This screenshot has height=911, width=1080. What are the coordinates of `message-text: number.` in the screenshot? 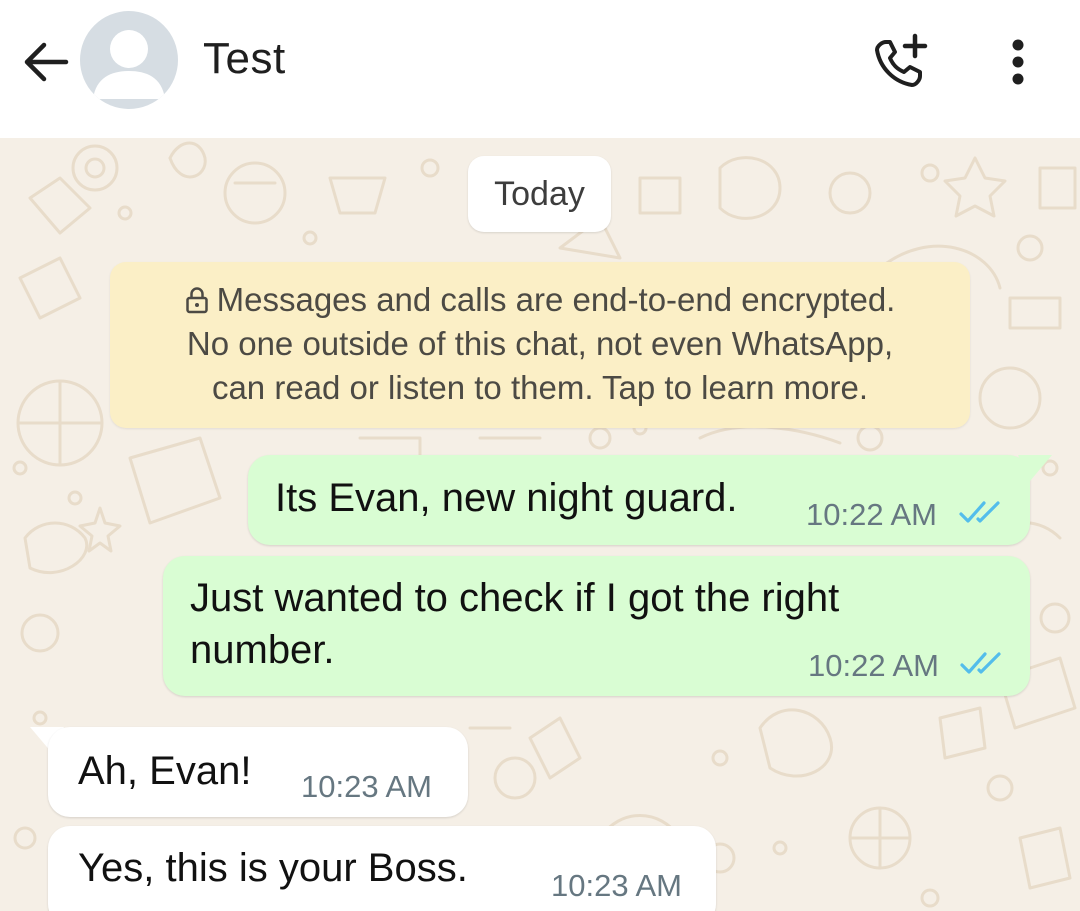 It's located at (262, 650).